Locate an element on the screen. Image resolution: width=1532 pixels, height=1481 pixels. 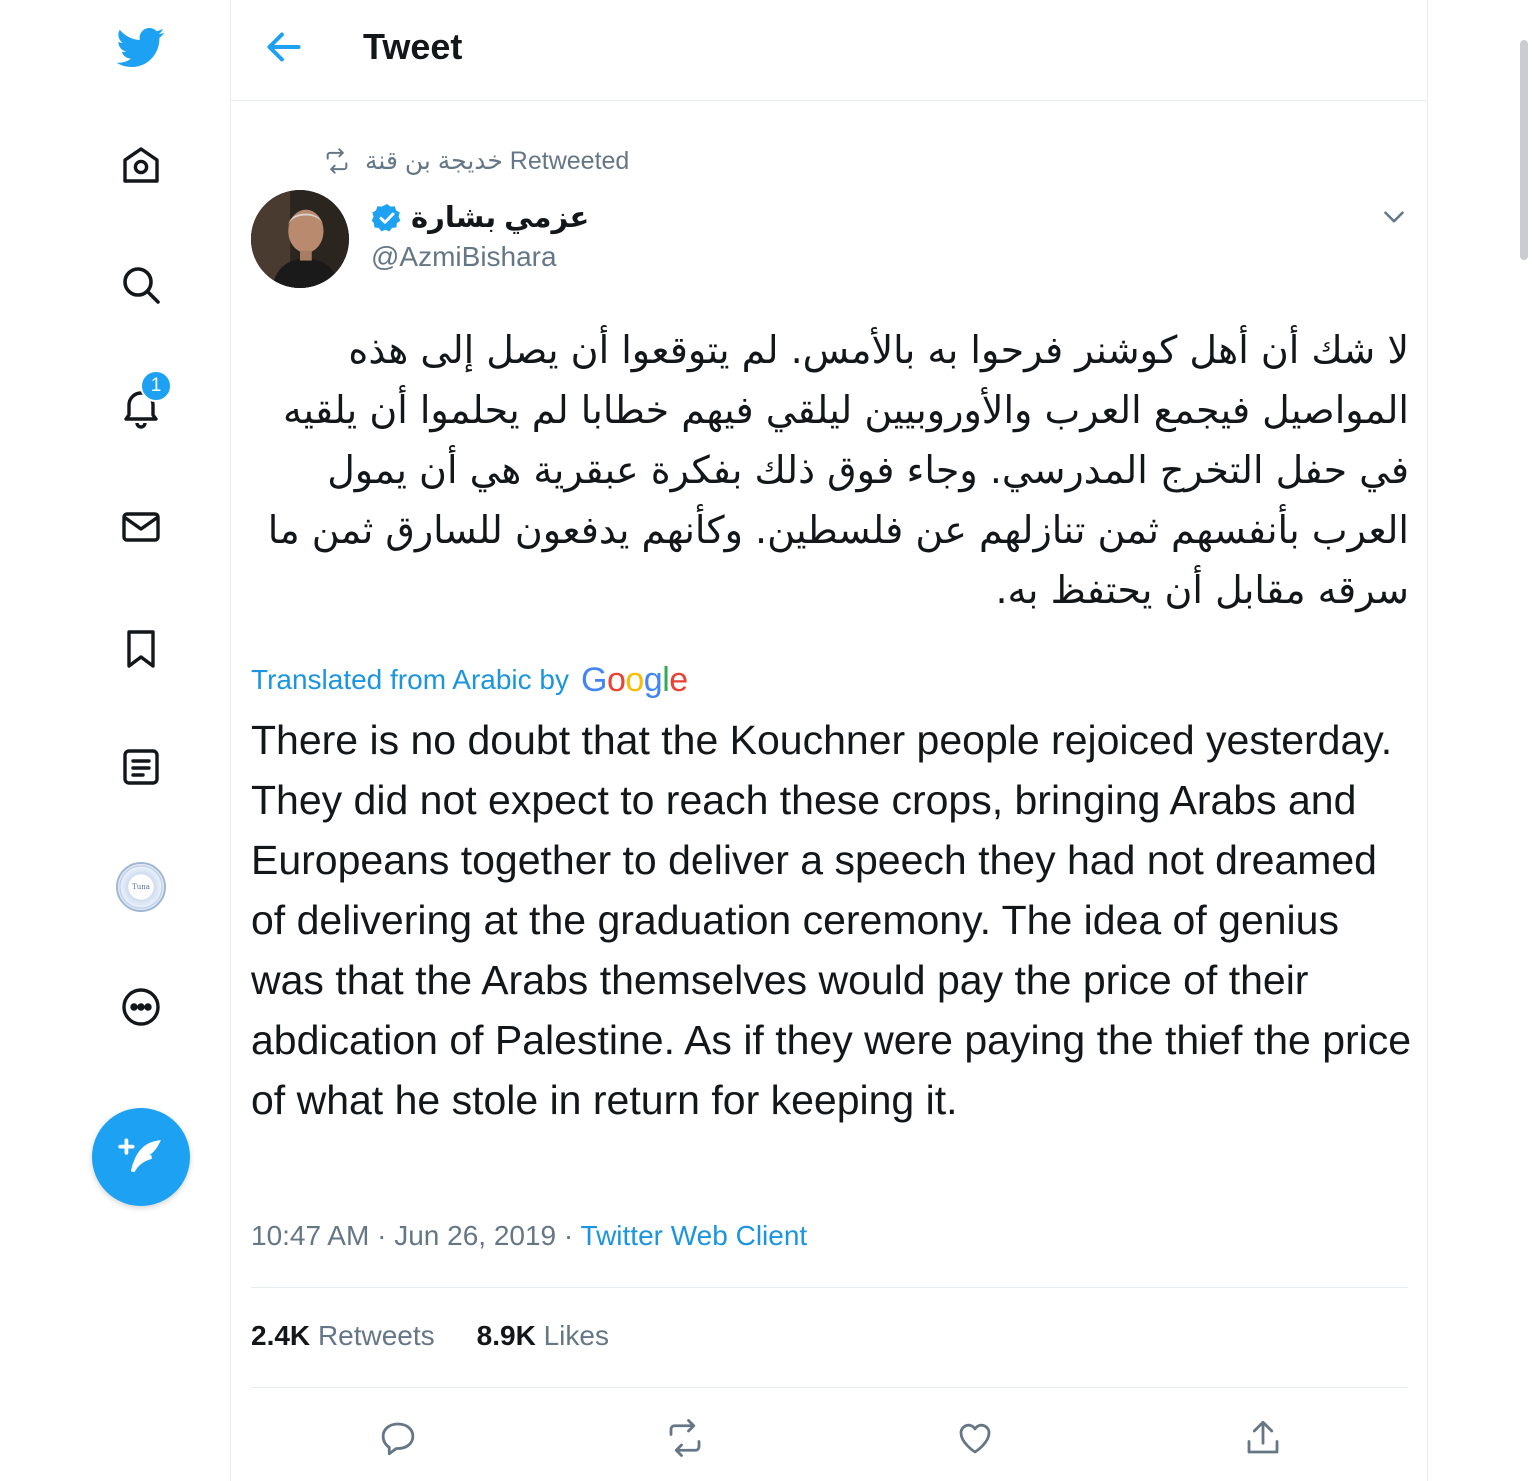
author-handle: @AzmiBishara is located at coordinates (464, 257).